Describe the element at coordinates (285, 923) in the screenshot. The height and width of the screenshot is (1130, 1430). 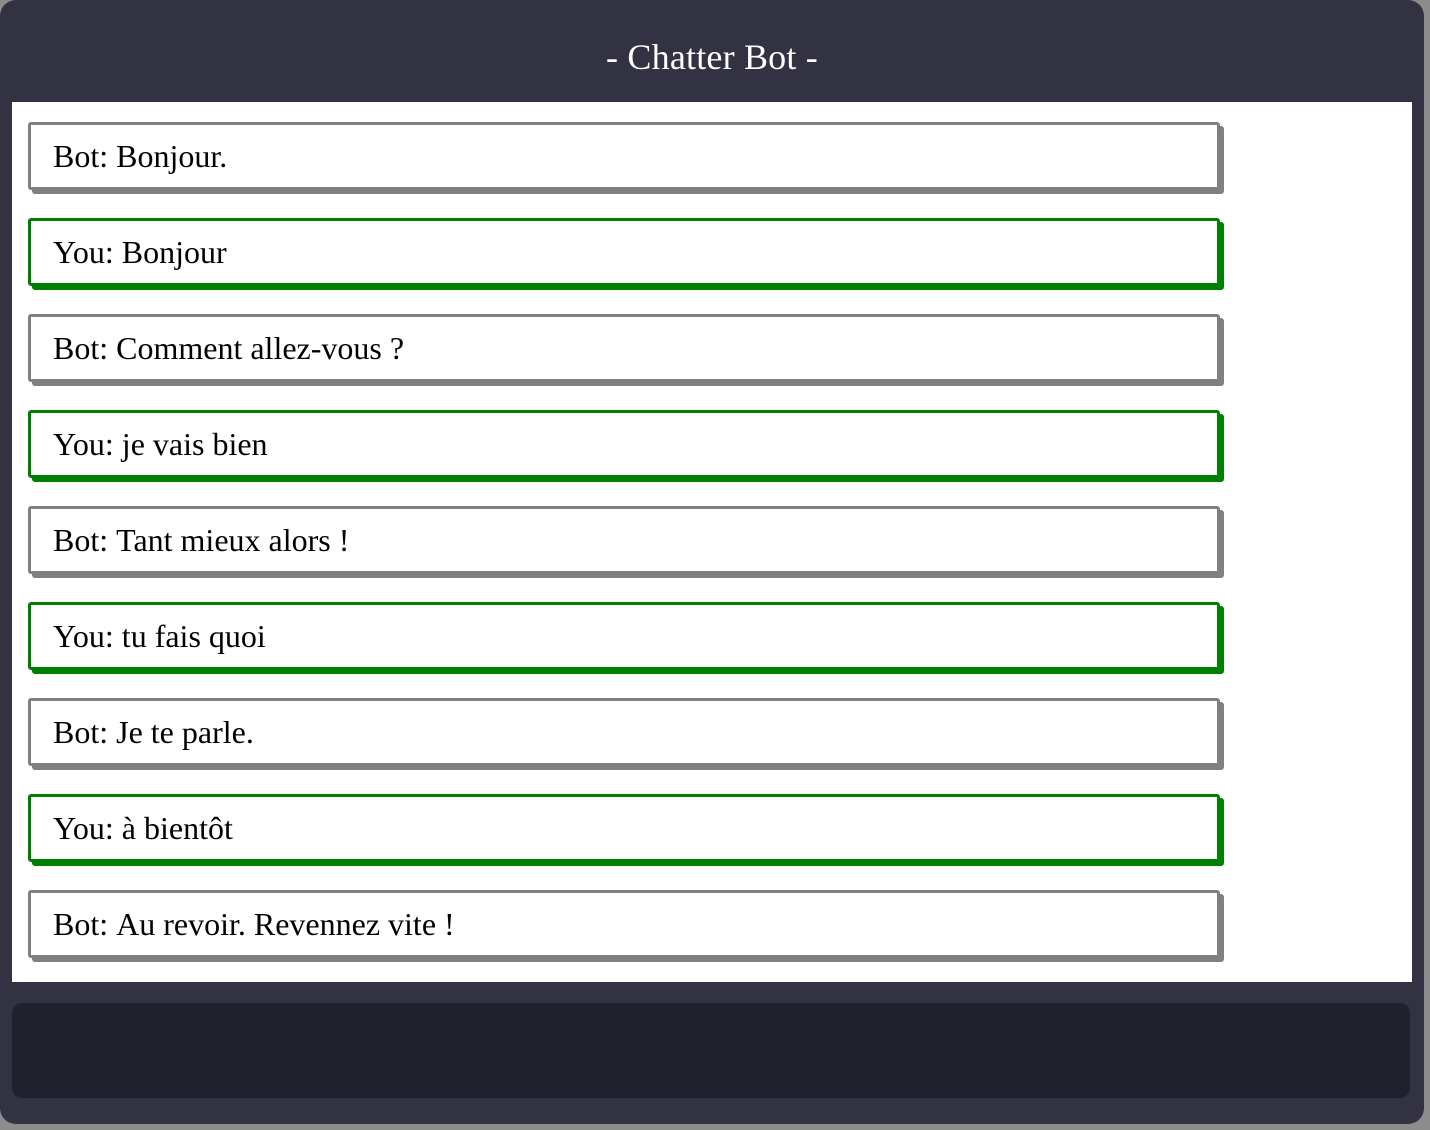
I see `message-text: Au revoir. Revennez vite !` at that location.